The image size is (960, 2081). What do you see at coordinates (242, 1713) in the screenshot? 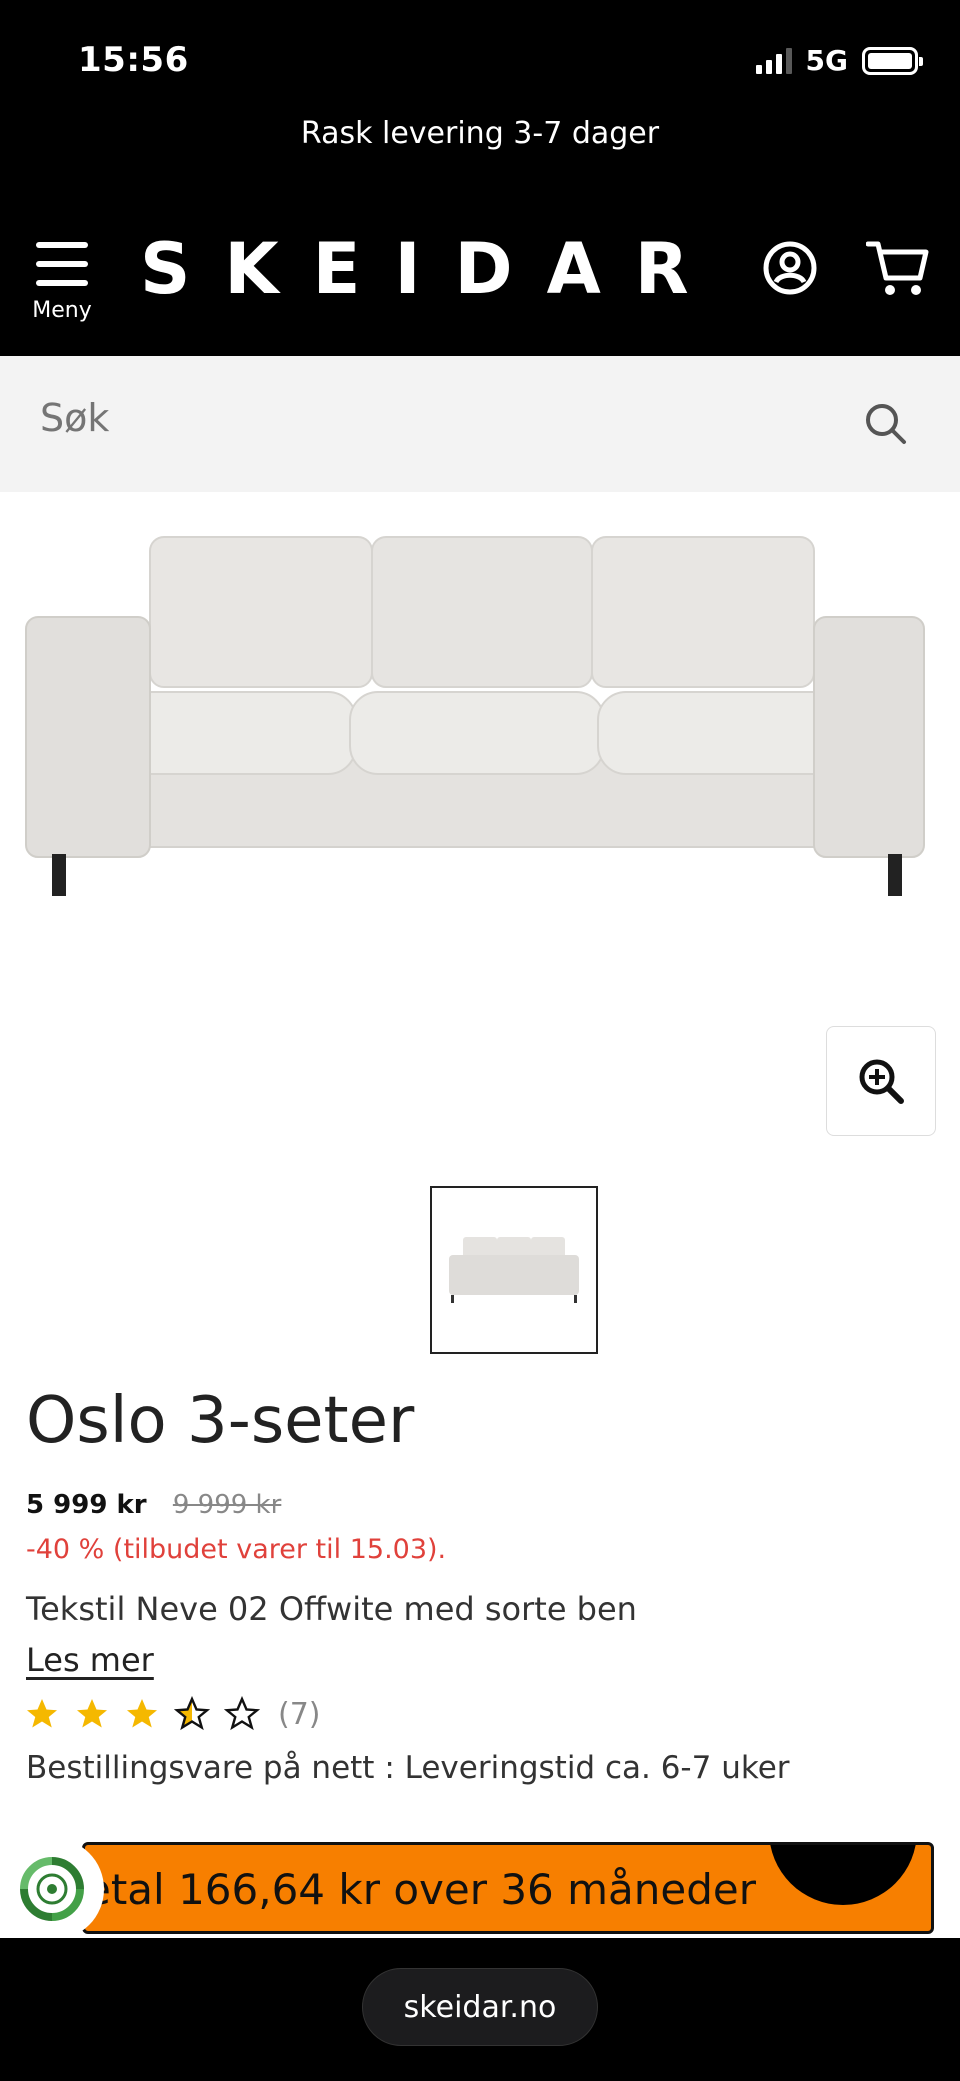
I see `star-empty-icon` at bounding box center [242, 1713].